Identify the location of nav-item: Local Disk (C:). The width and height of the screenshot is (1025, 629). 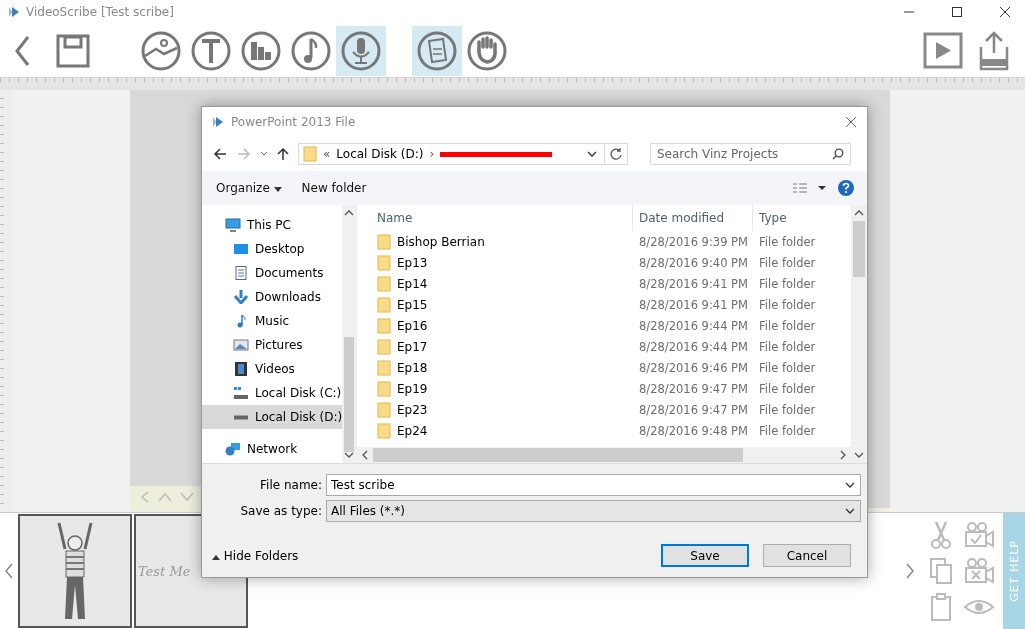
(272, 393).